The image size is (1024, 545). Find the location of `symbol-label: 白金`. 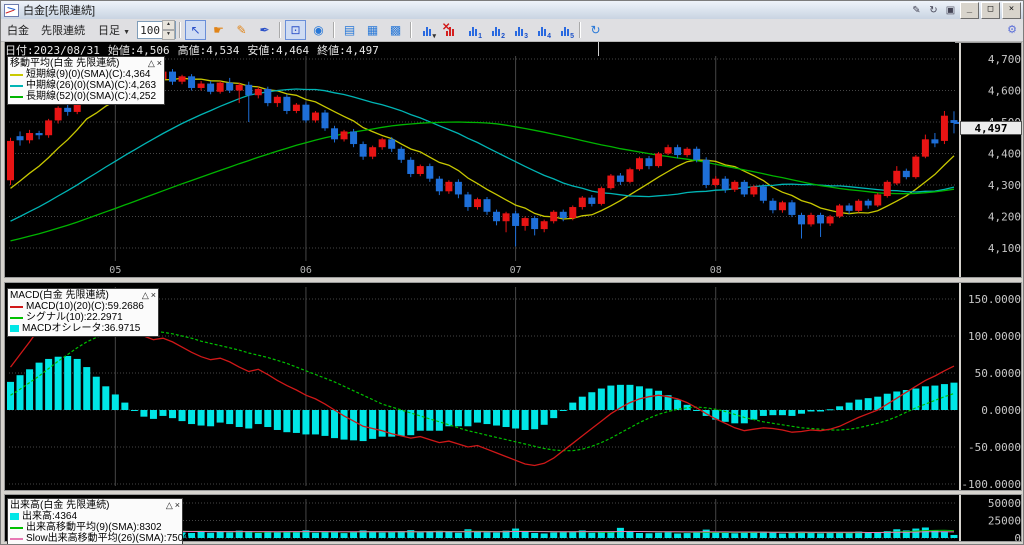

symbol-label: 白金 is located at coordinates (18, 31).